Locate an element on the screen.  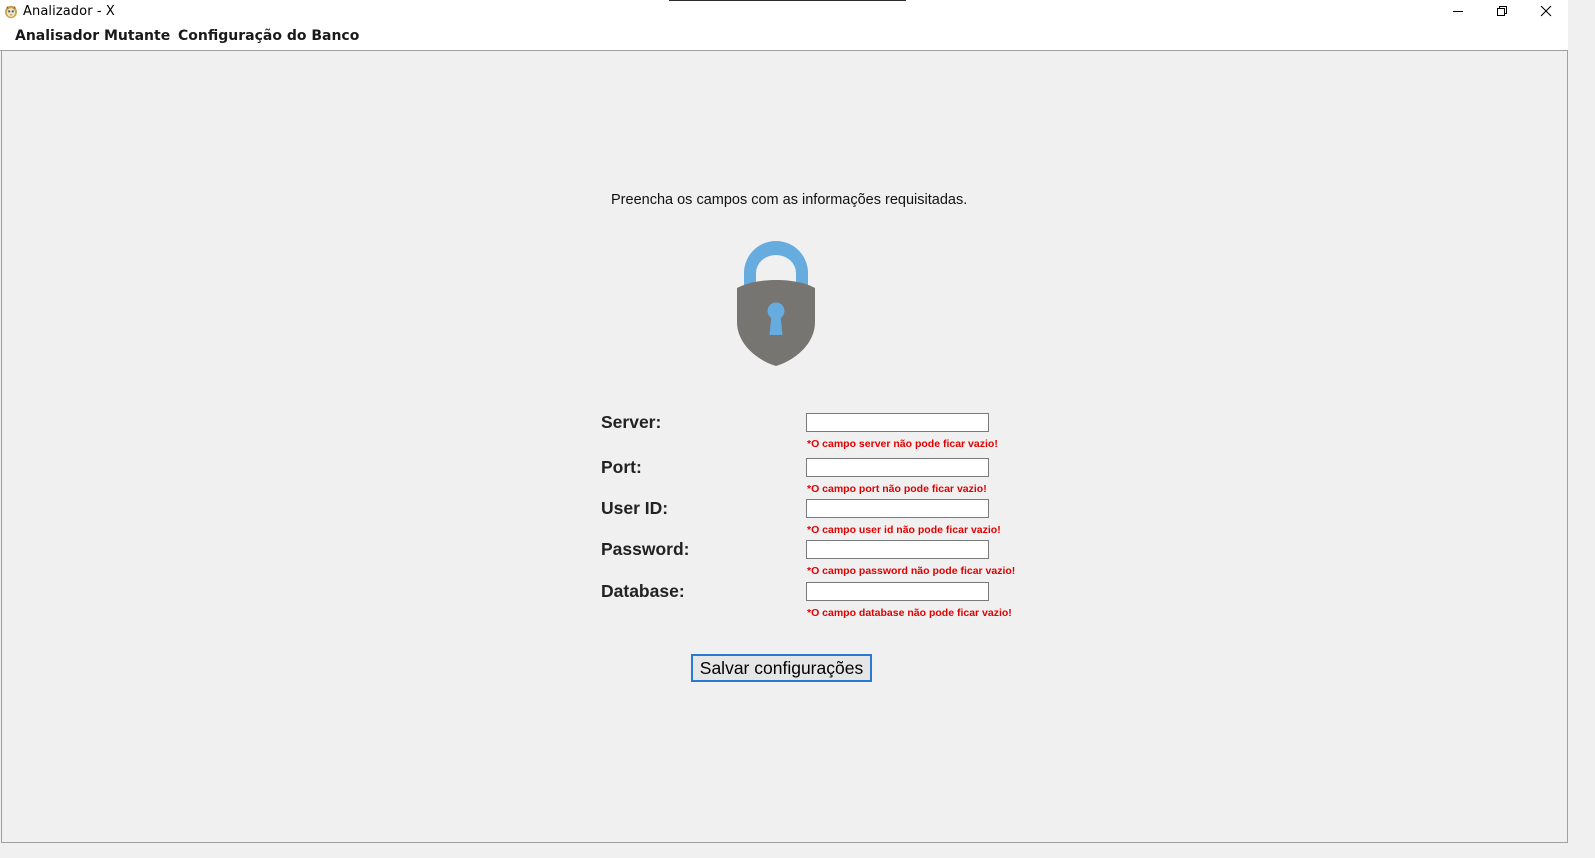
database-error: *O campo database não pode ficar vazio! is located at coordinates (909, 613).